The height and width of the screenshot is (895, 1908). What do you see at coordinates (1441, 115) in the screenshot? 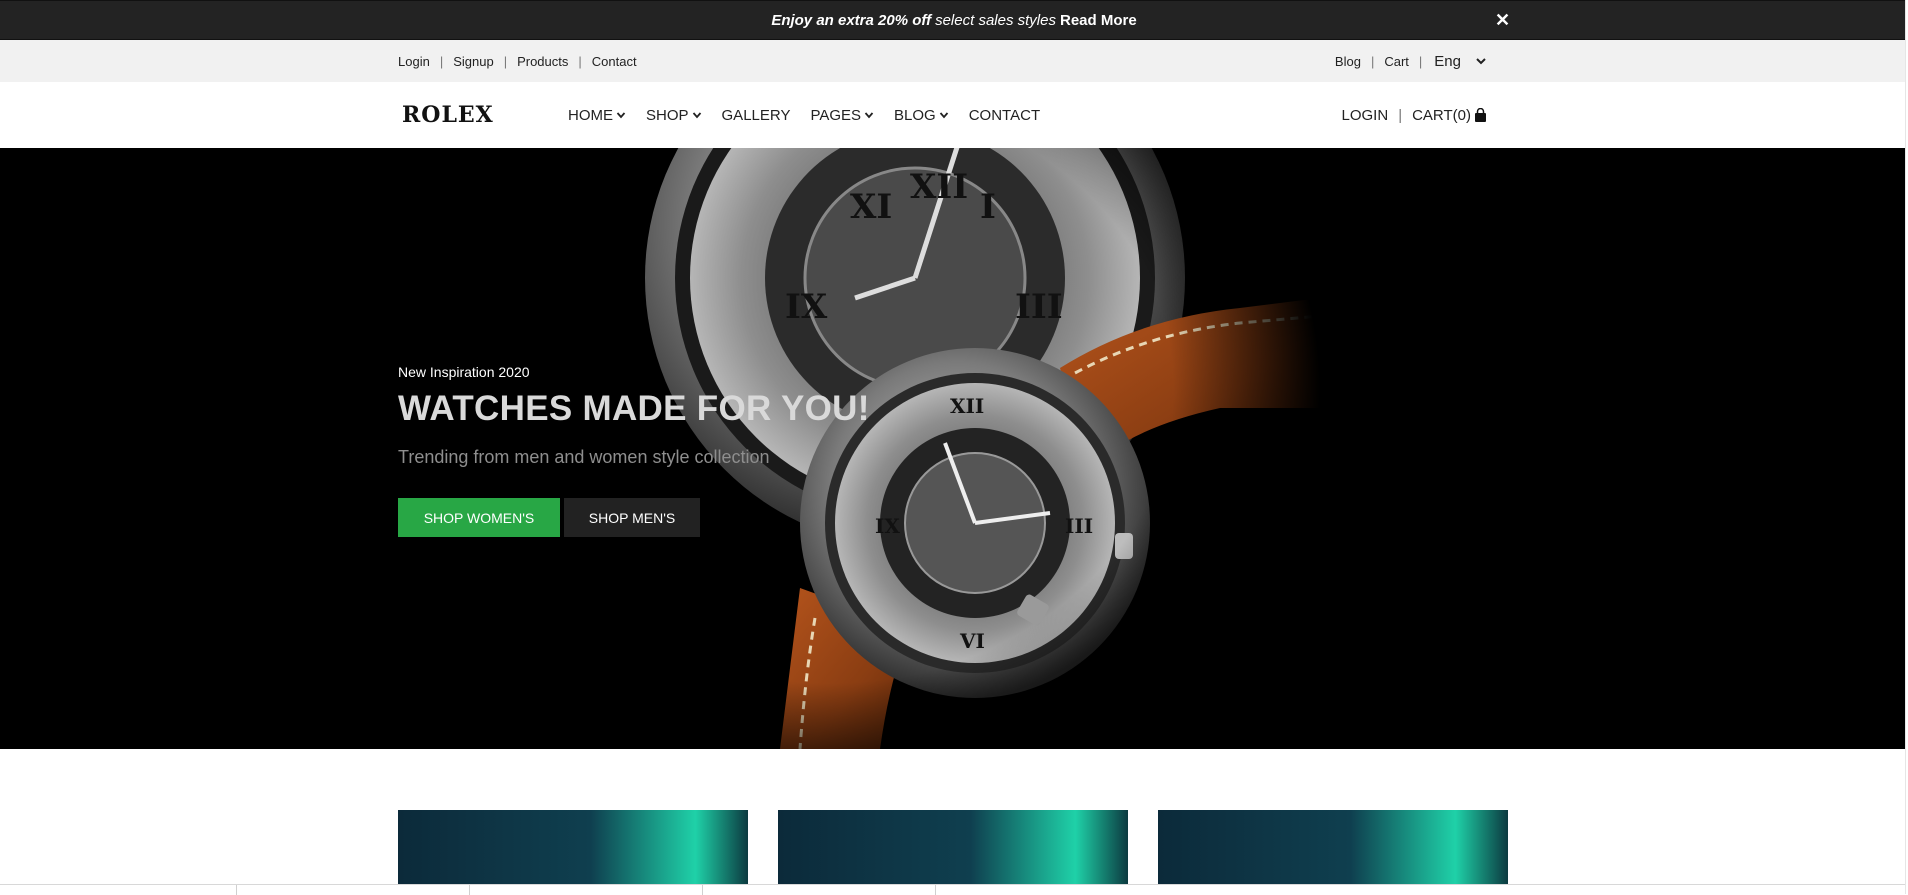
I see `cart-link: CART(0)` at bounding box center [1441, 115].